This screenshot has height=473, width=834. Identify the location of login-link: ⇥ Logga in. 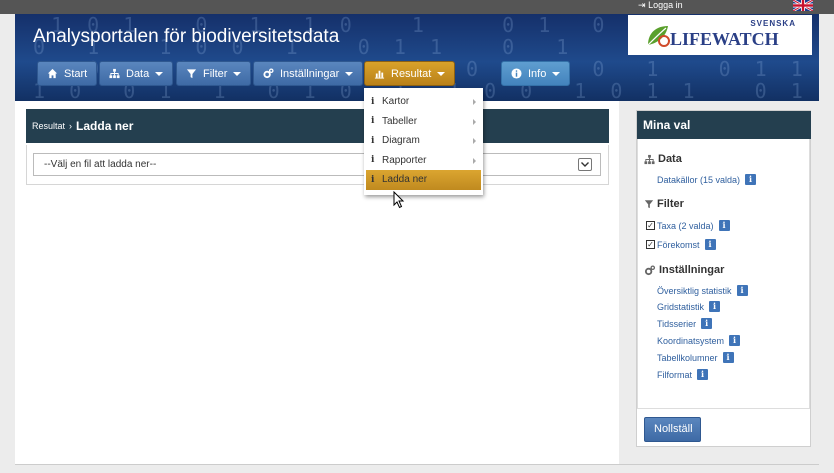
(660, 5).